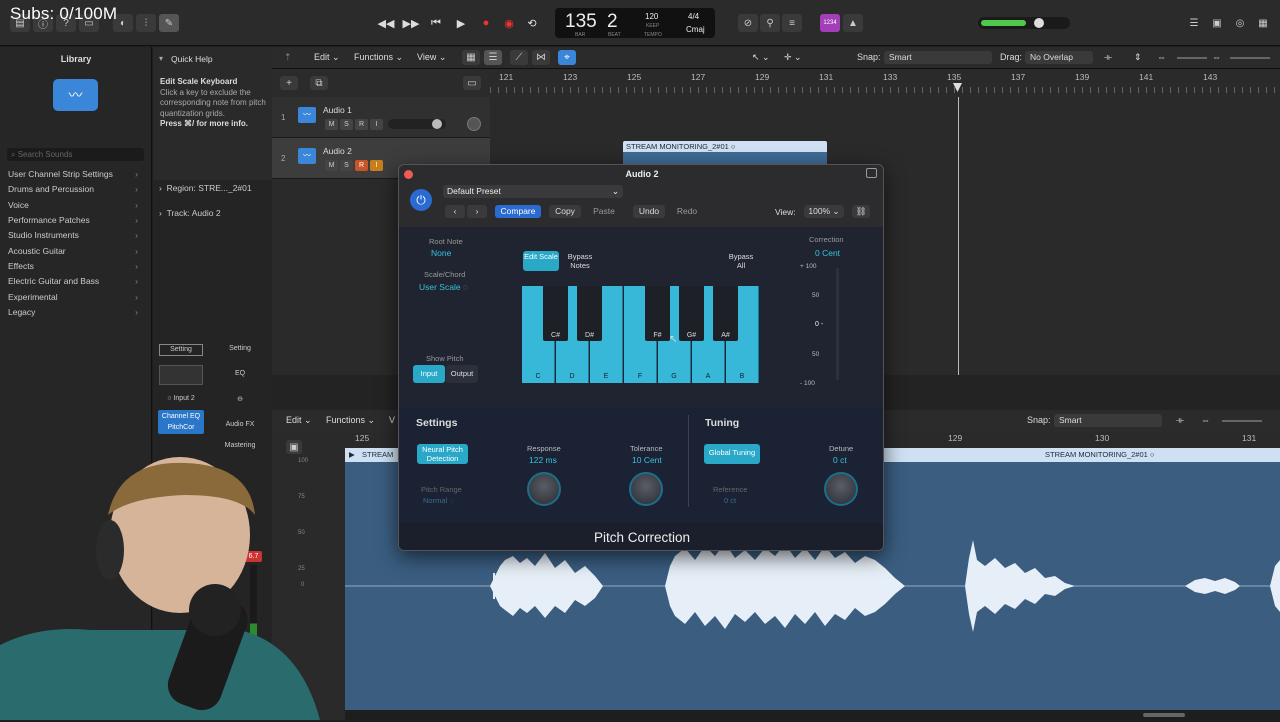 The width and height of the screenshot is (1280, 722). What do you see at coordinates (1205, 420) in the screenshot?
I see `editor-zoom-icon: ⇔` at bounding box center [1205, 420].